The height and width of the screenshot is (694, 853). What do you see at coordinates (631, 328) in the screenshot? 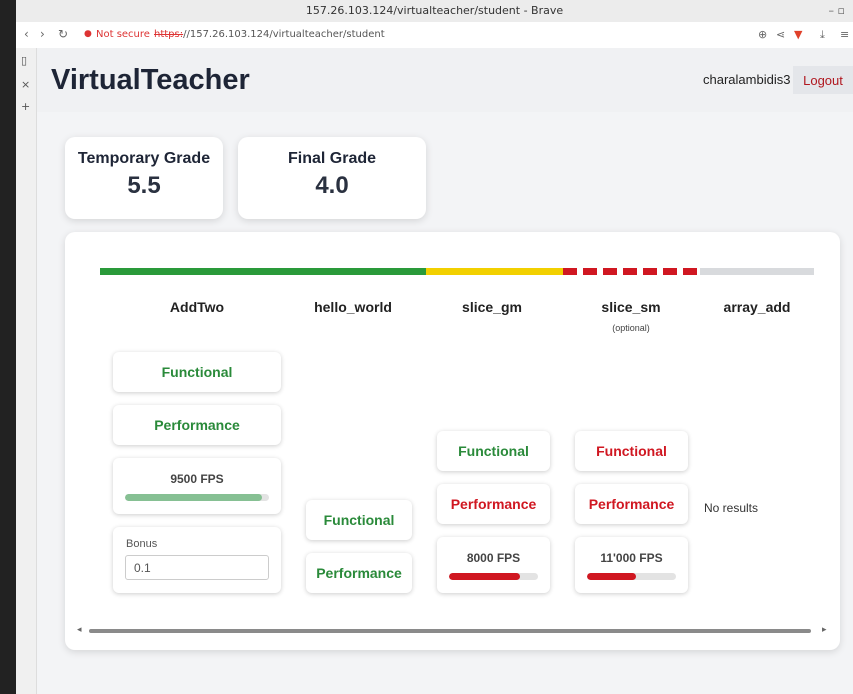
I see `exercise-subtitle-optional: (optional)` at bounding box center [631, 328].